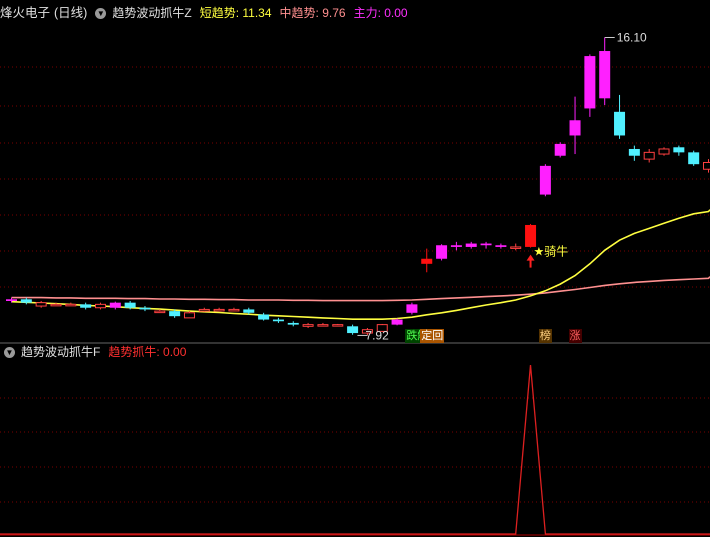 The height and width of the screenshot is (537, 710). Describe the element at coordinates (432, 336) in the screenshot. I see `signal-tag: 定回` at that location.